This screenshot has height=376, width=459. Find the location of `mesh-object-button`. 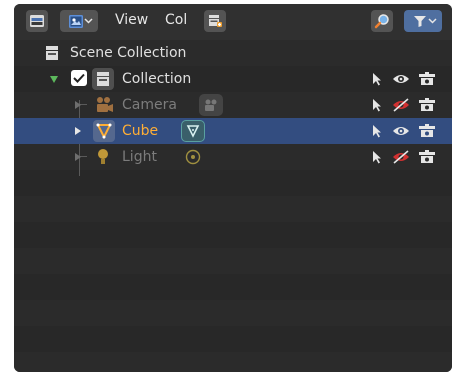

mesh-object-button is located at coordinates (104, 131).